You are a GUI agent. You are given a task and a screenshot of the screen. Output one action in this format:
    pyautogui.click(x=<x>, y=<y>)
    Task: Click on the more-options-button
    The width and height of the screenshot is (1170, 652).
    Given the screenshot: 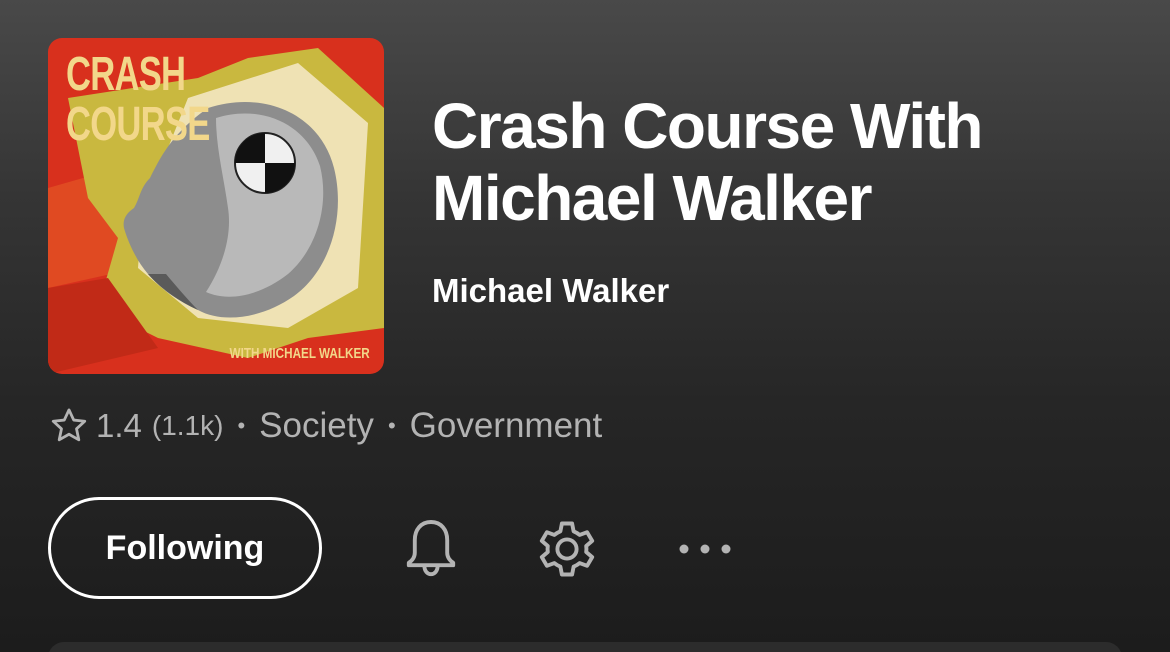 What is the action you would take?
    pyautogui.click(x=705, y=549)
    